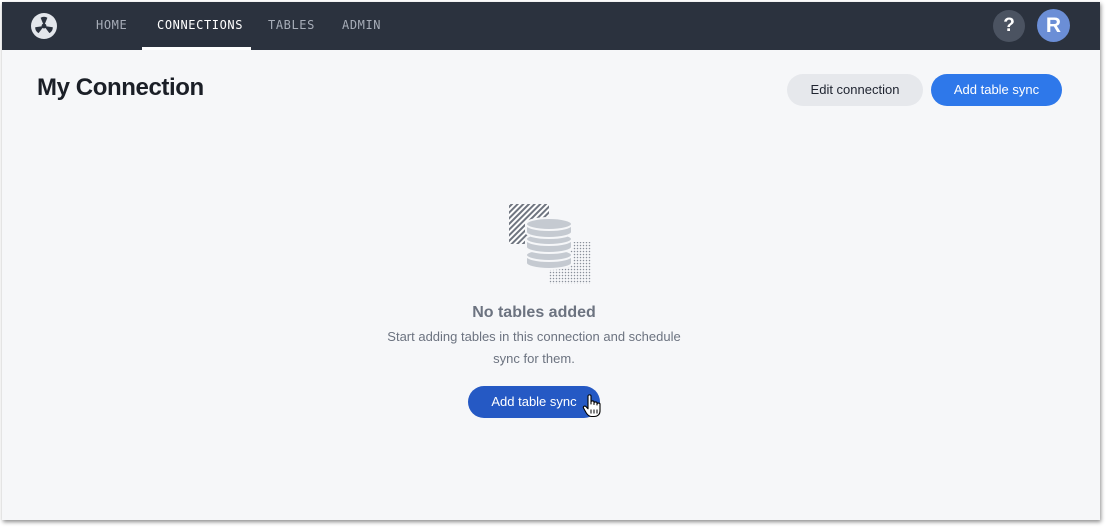 Image resolution: width=1106 pixels, height=530 pixels. What do you see at coordinates (552, 247) in the screenshot?
I see `database-icon` at bounding box center [552, 247].